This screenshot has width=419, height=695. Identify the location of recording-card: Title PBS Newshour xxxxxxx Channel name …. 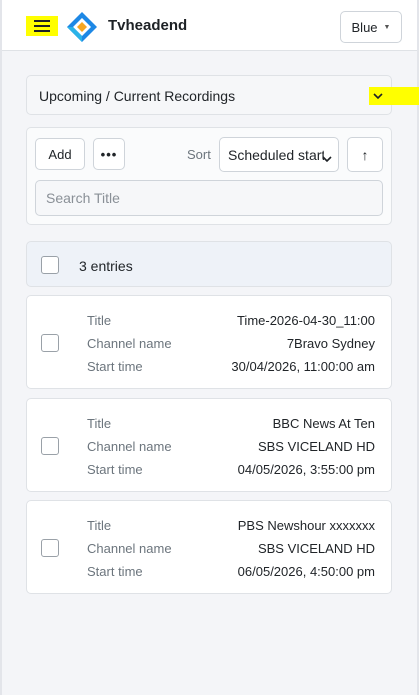
(209, 547).